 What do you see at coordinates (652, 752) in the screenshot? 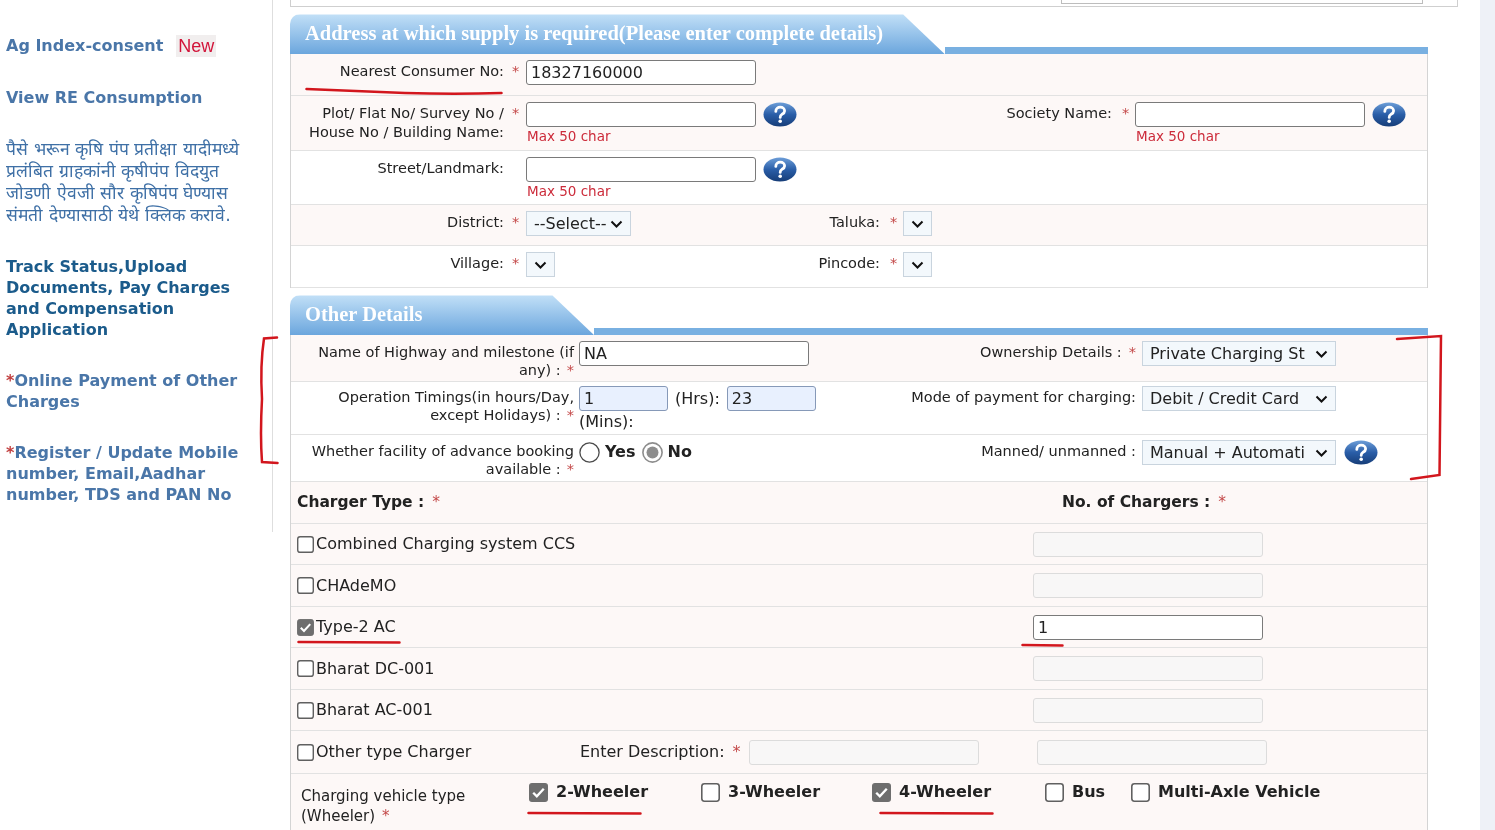
I see `field-label: Enter Description:` at bounding box center [652, 752].